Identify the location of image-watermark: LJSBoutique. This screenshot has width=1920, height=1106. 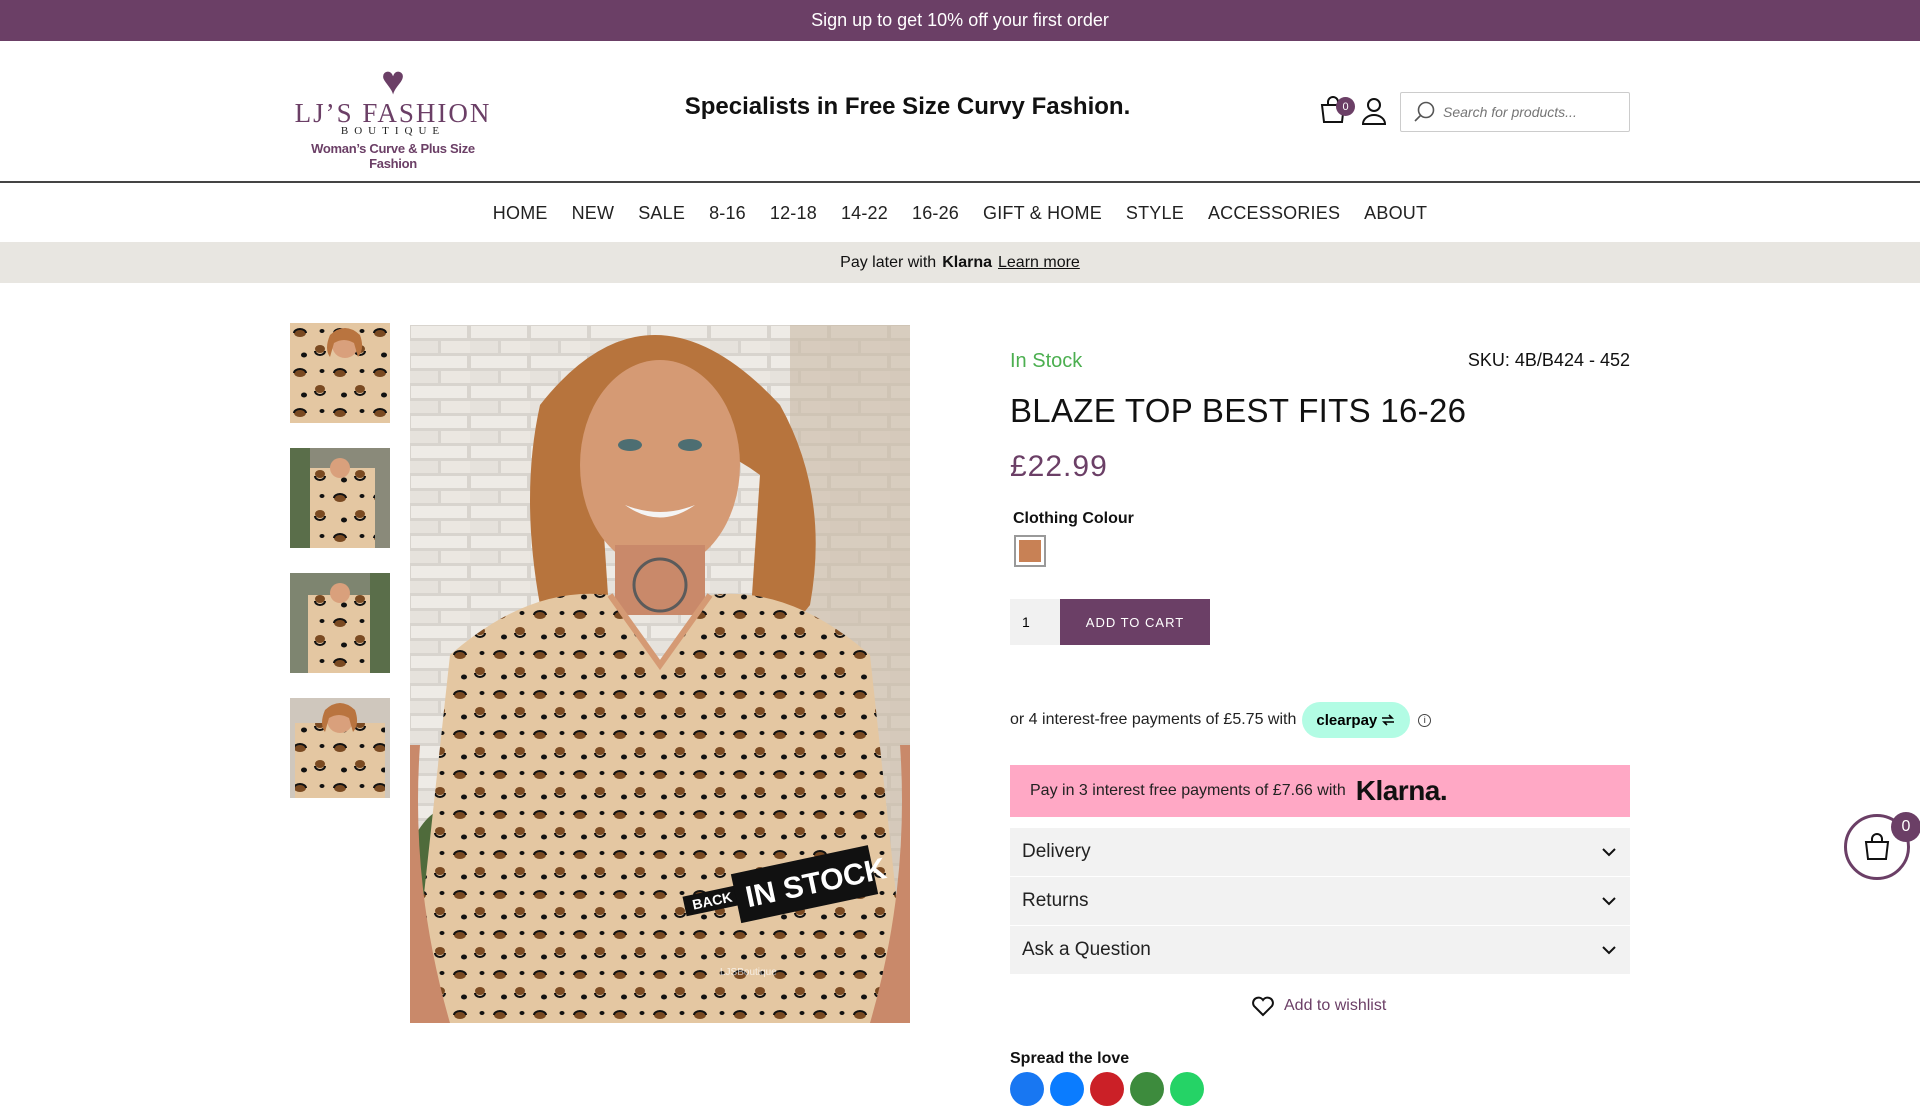
(748, 972).